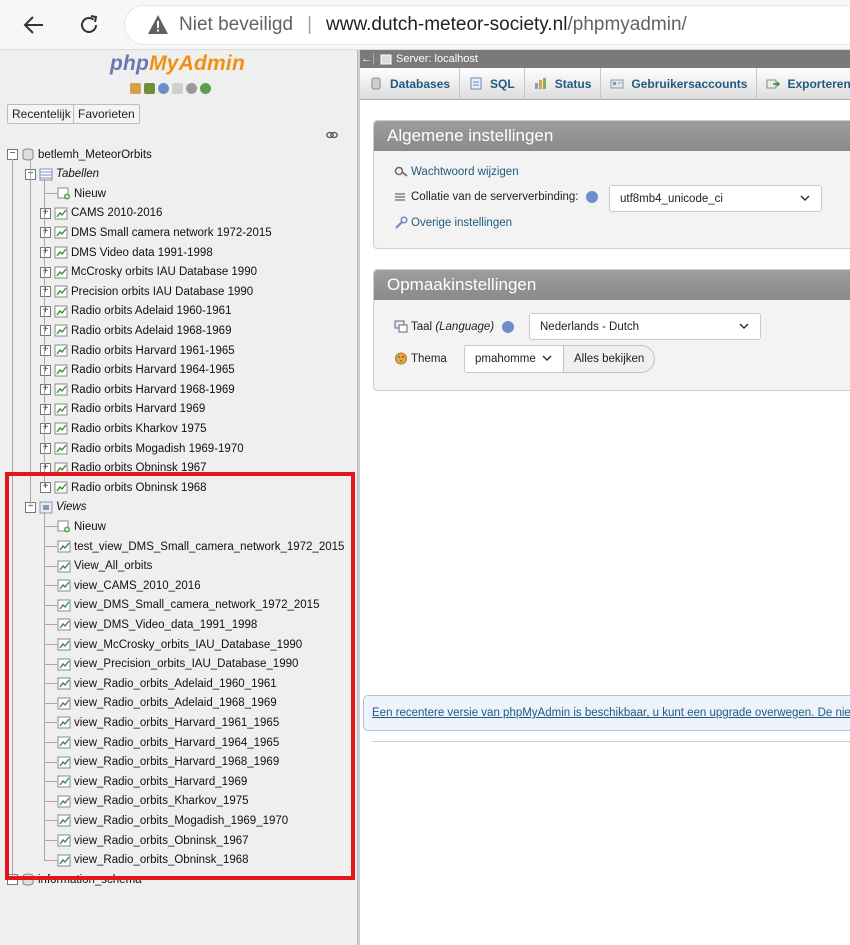 This screenshot has height=945, width=850. Describe the element at coordinates (139, 488) in the screenshot. I see `tree-item-label: Radio orbits Obninsk 1968` at that location.